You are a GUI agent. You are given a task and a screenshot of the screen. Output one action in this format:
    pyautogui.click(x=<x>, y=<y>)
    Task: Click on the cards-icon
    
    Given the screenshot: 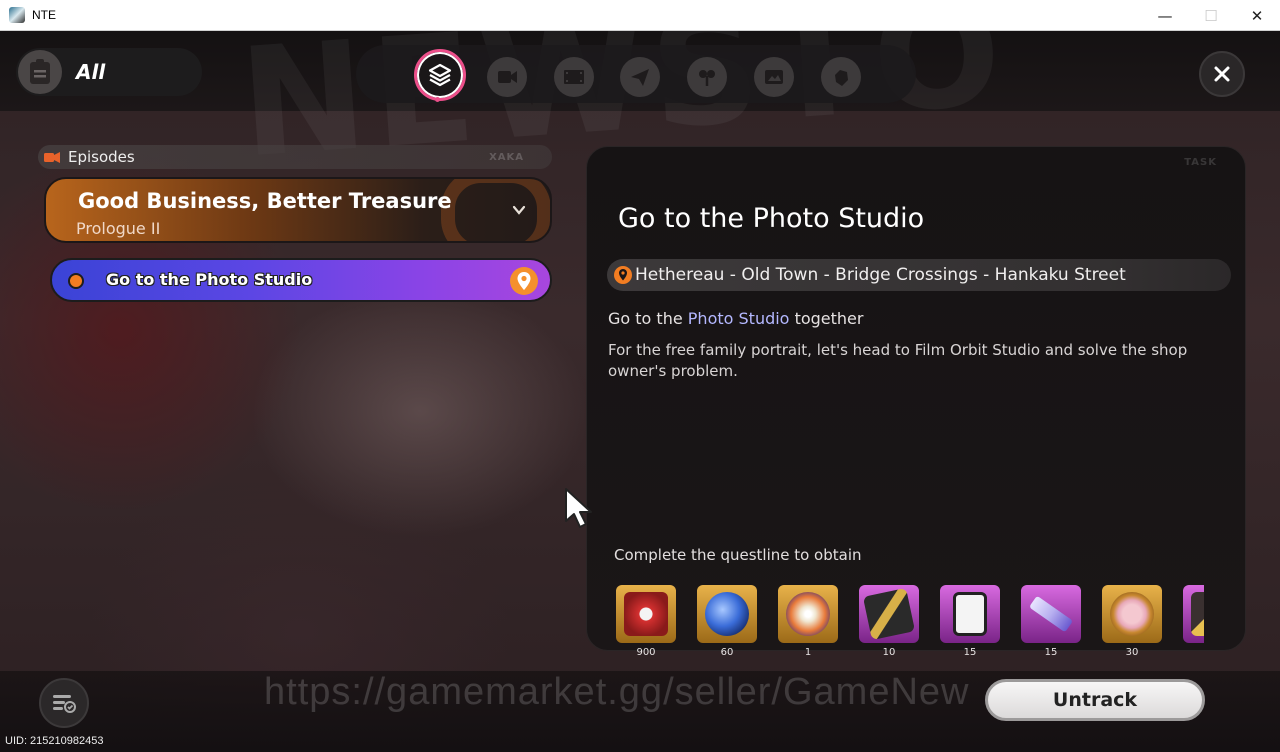 What is the action you would take?
    pyautogui.click(x=970, y=614)
    